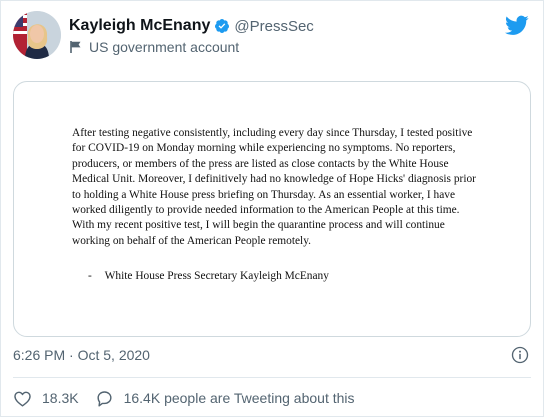 The image size is (544, 417). Describe the element at coordinates (81, 355) in the screenshot. I see `tweet-timestamp: 6:26 PM · Oct 5, 2020` at that location.